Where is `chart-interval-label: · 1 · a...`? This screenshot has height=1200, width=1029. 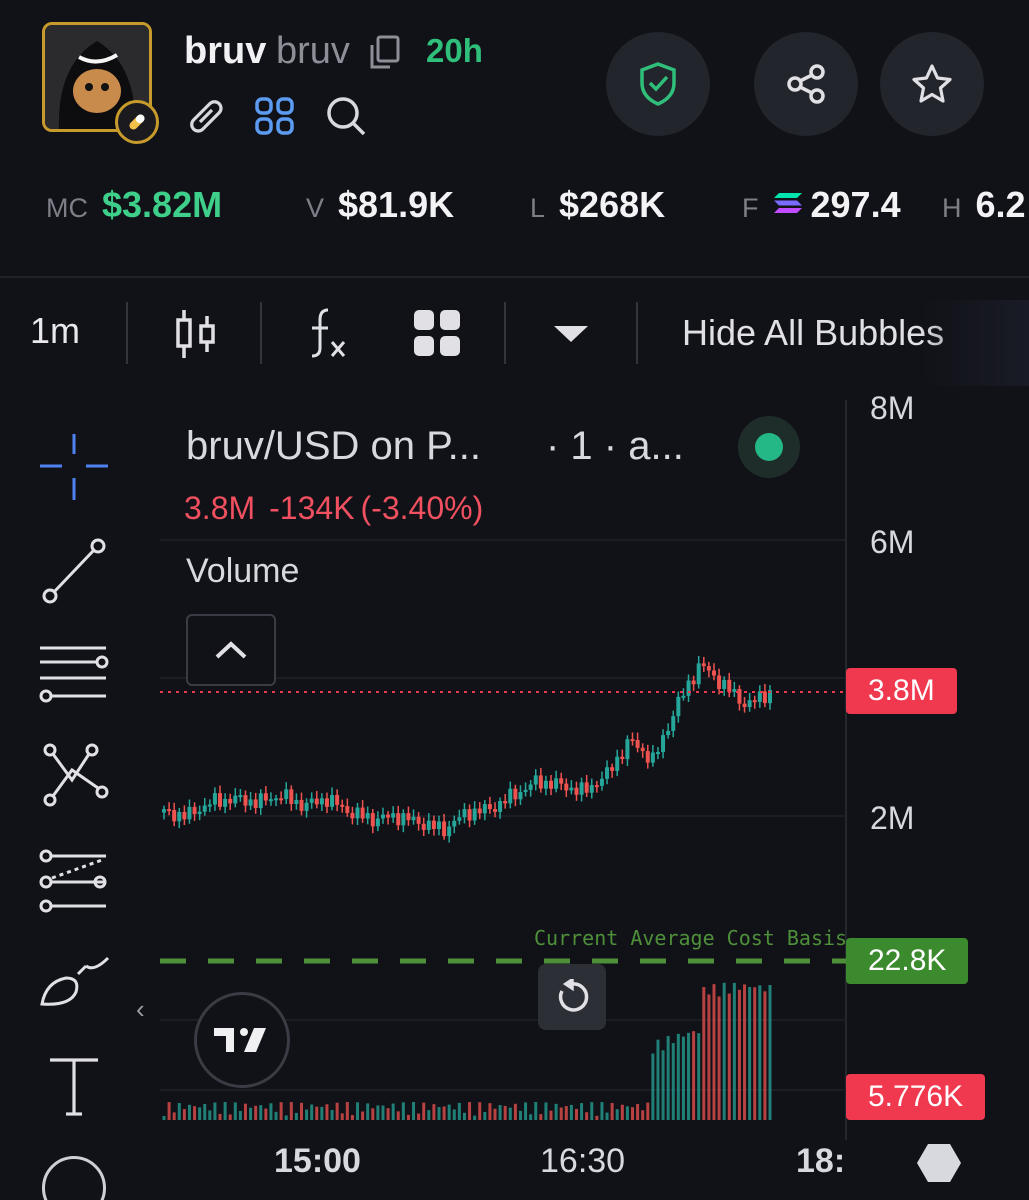 chart-interval-label: · 1 · a... is located at coordinates (615, 446).